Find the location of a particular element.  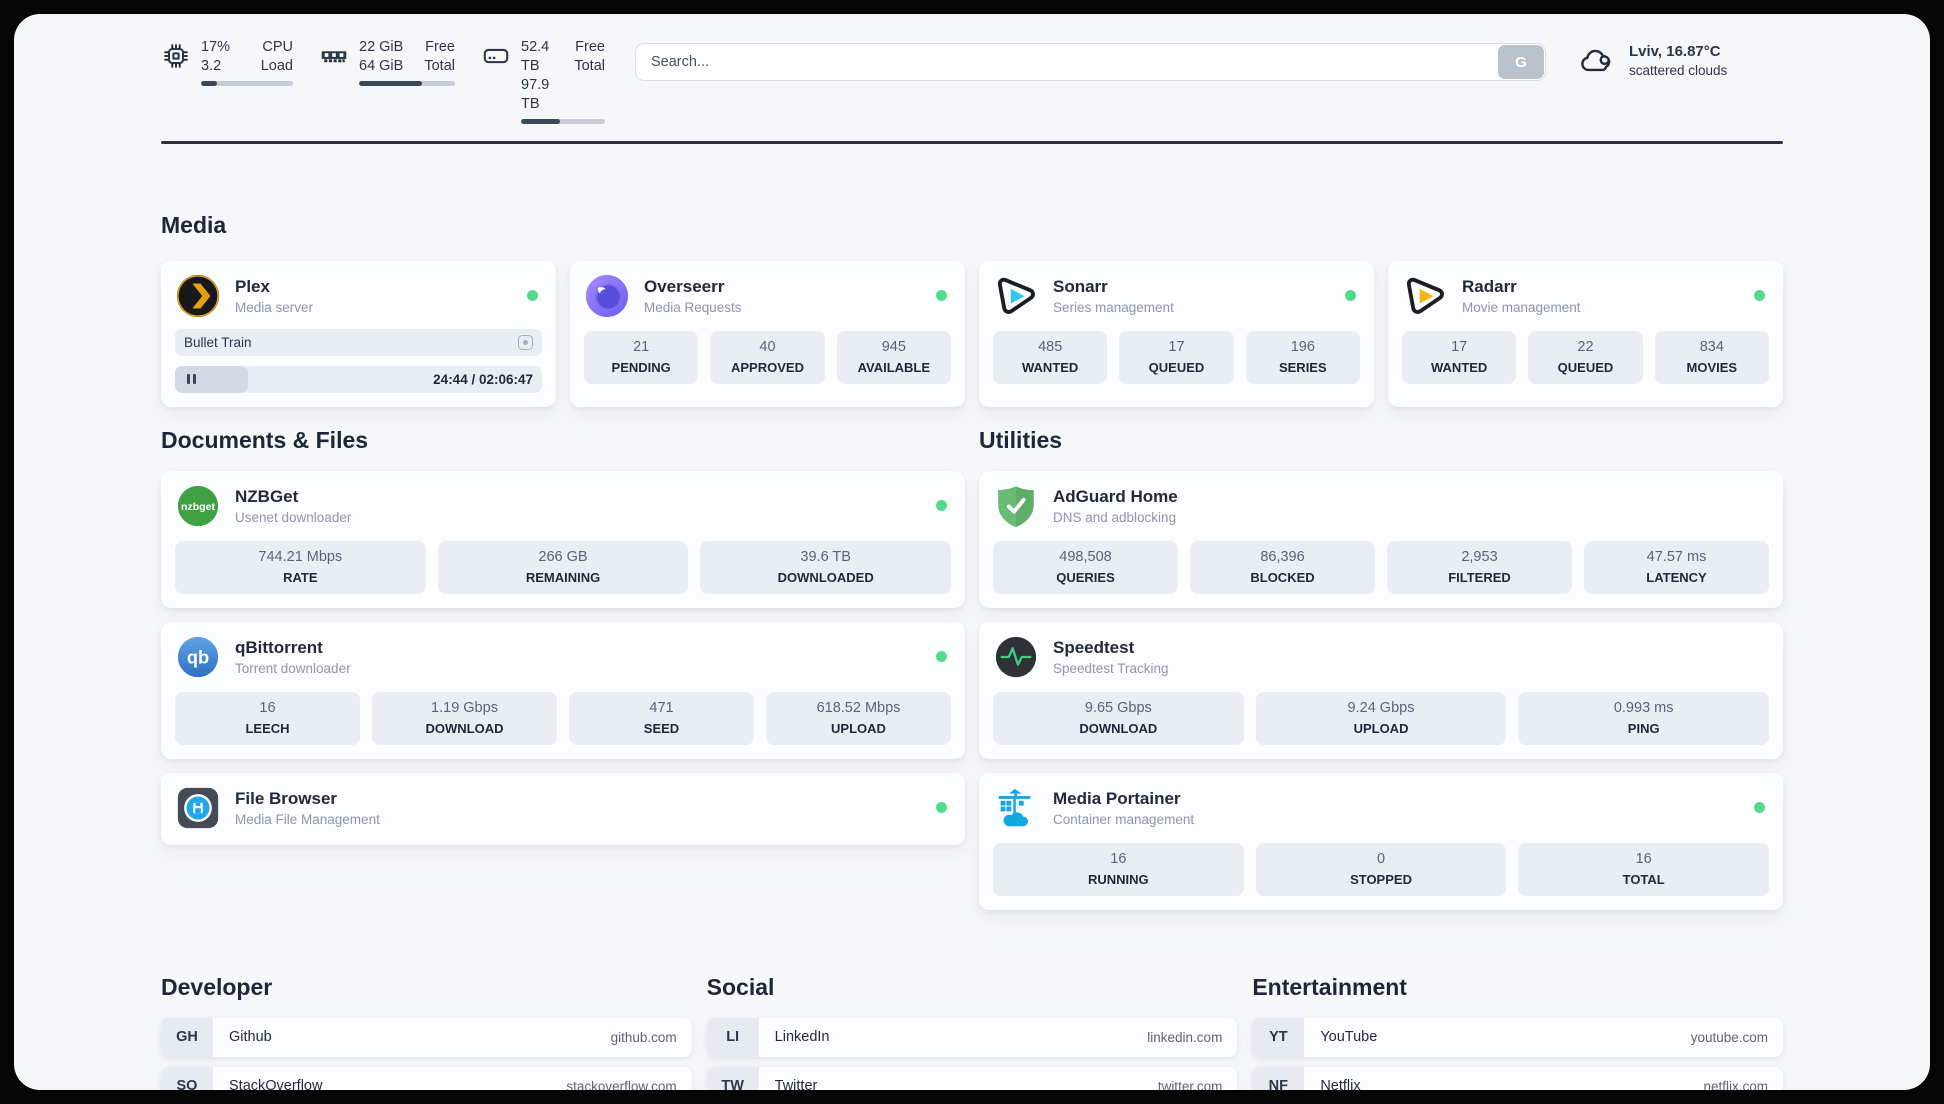

search-bar: G is located at coordinates (1090, 62).